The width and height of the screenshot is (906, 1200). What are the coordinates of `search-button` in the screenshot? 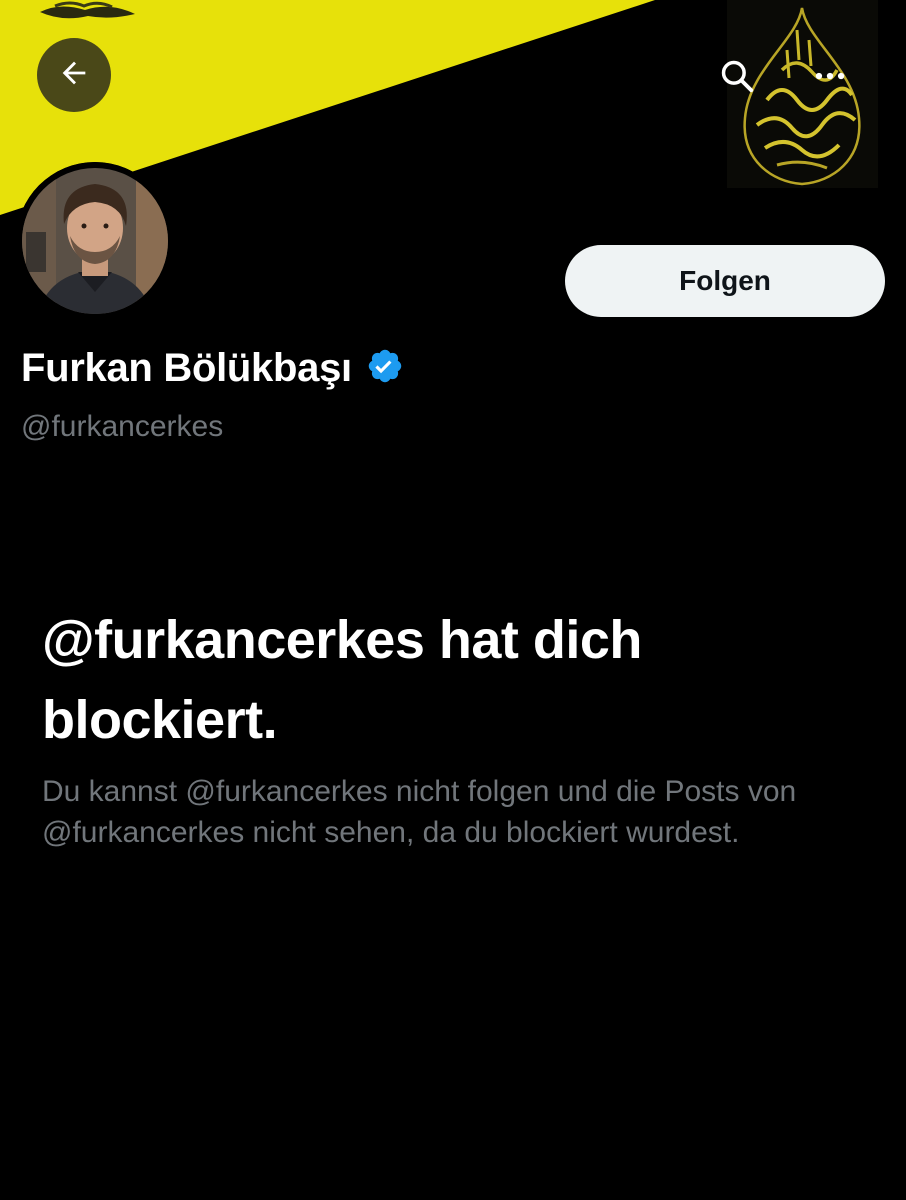 It's located at (737, 78).